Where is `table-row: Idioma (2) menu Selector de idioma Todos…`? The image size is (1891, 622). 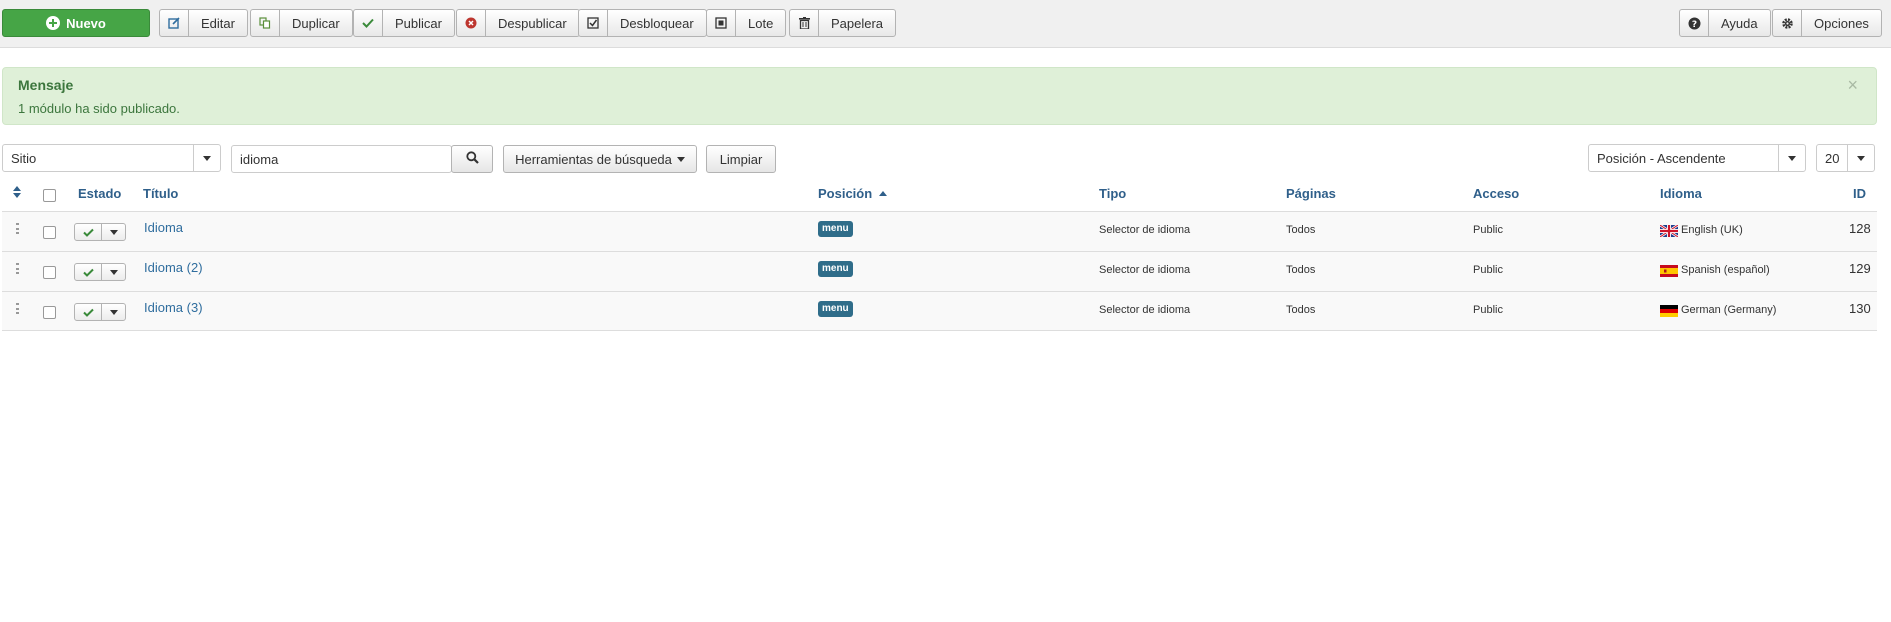 table-row: Idioma (2) menu Selector de idioma Todos… is located at coordinates (939, 271).